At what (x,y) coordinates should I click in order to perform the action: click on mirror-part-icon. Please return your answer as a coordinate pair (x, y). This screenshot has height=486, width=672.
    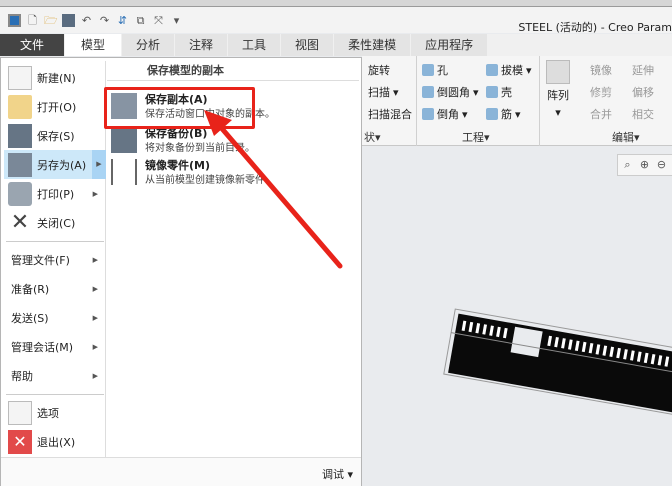
    Looking at the image, I should click on (124, 172).